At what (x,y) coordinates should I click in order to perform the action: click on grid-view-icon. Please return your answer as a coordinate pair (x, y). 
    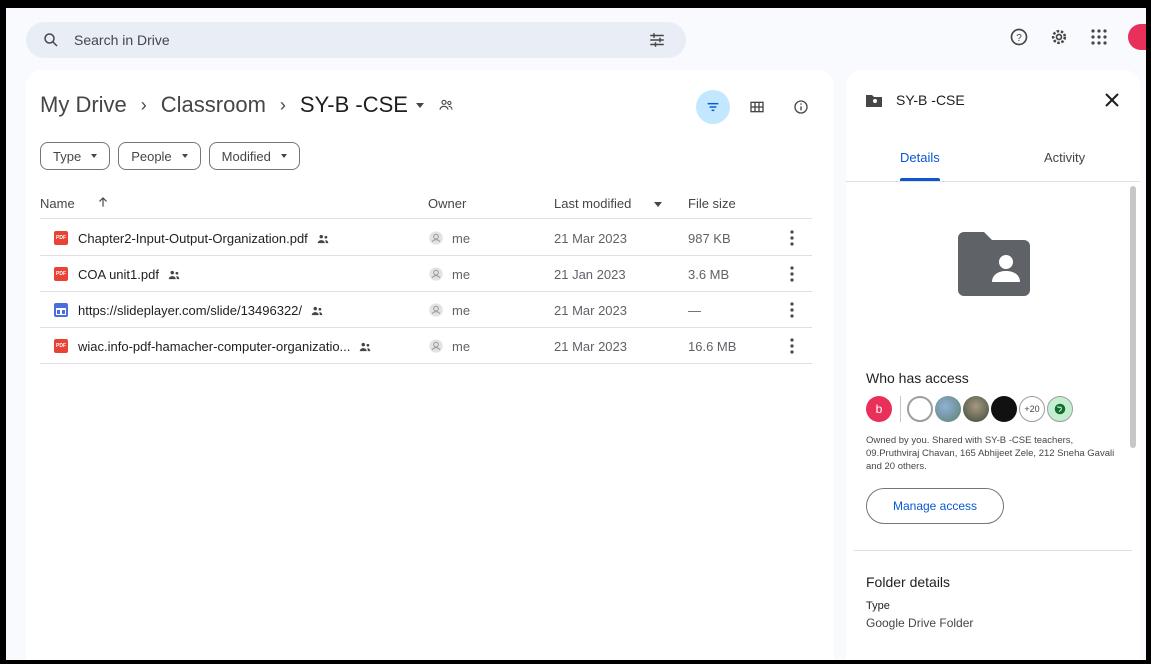
    Looking at the image, I should click on (757, 107).